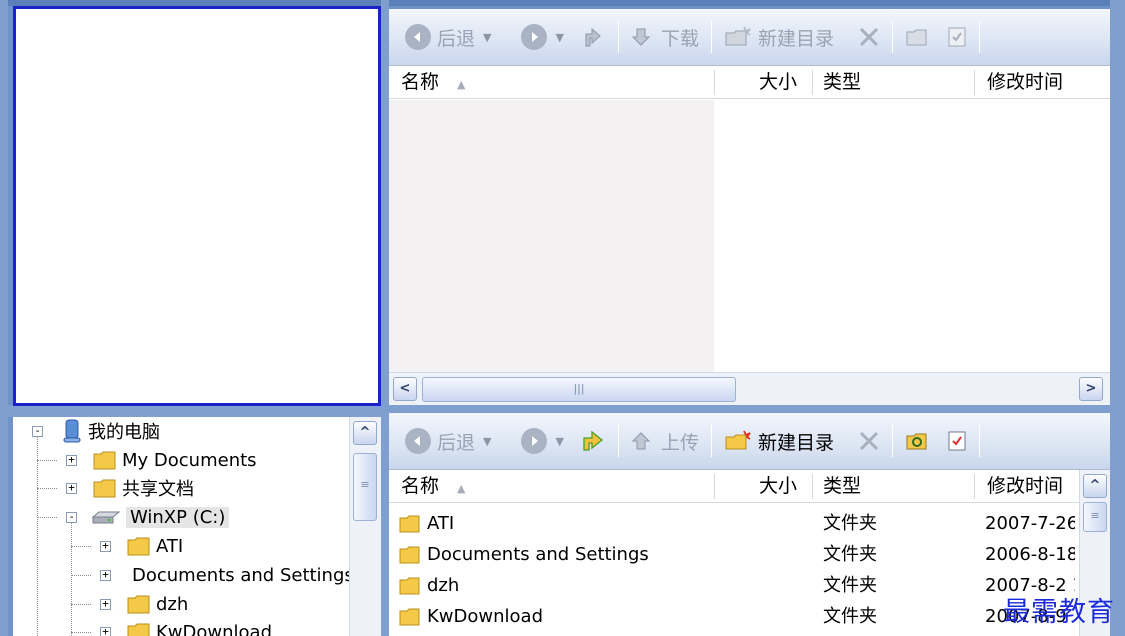 This screenshot has height=636, width=1125. What do you see at coordinates (170, 546) in the screenshot?
I see `tree-label: ATI` at bounding box center [170, 546].